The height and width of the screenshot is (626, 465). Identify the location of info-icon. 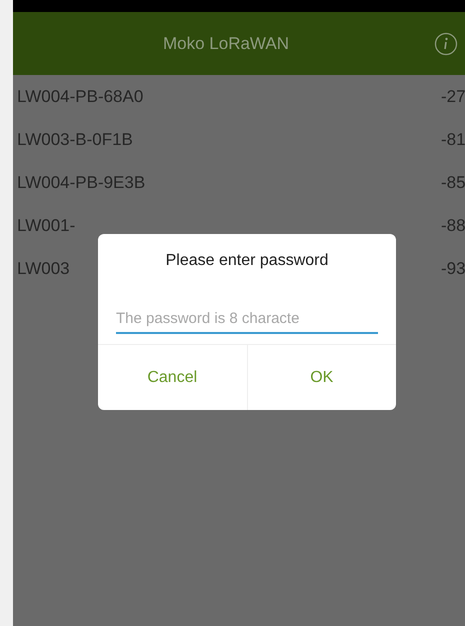
(446, 44).